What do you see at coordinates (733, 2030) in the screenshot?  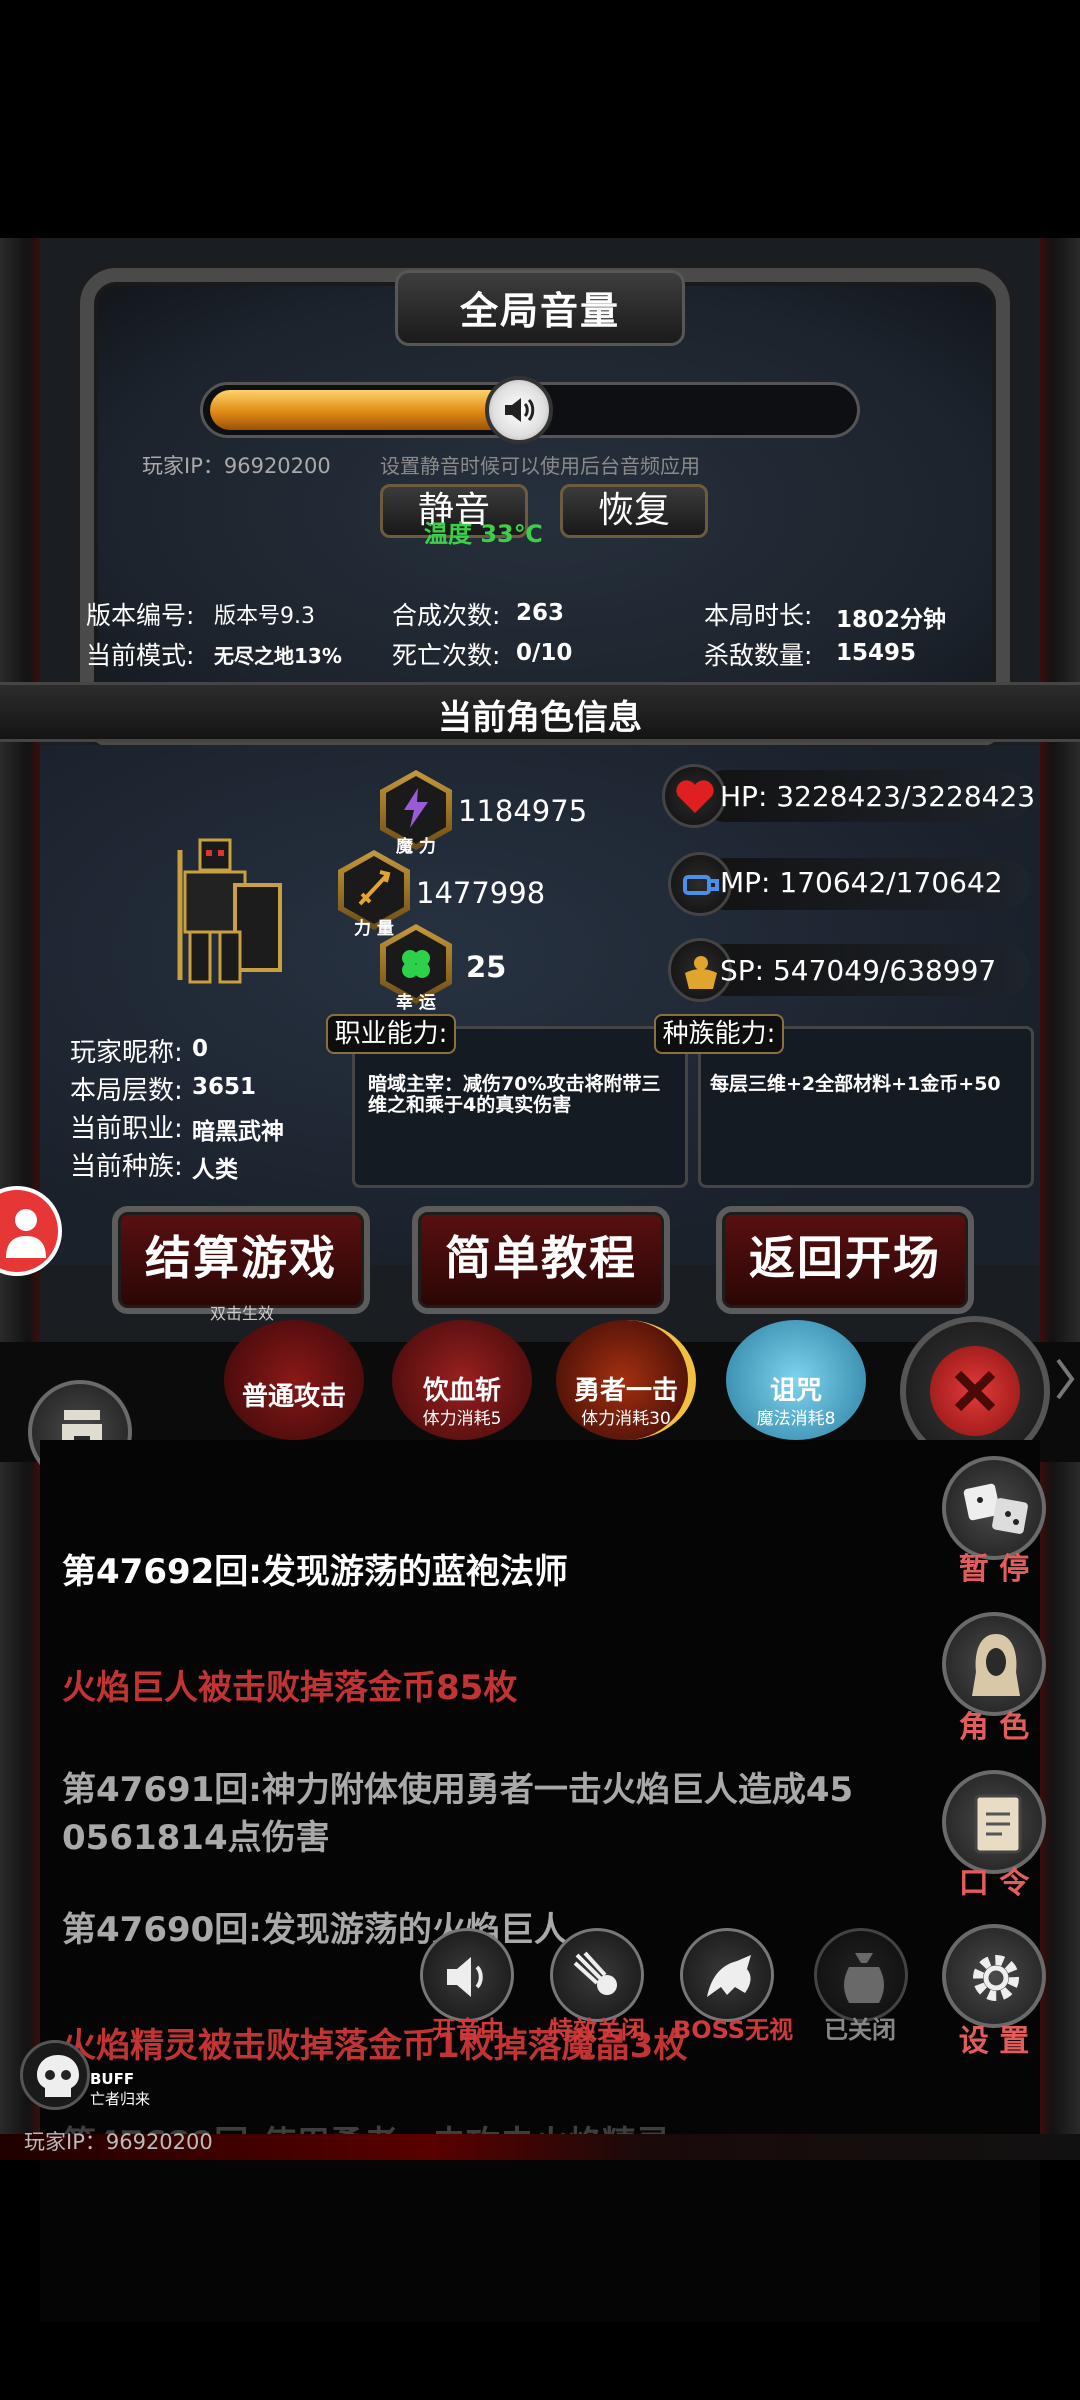 I see `boss-toggle-label: BOSS无视` at bounding box center [733, 2030].